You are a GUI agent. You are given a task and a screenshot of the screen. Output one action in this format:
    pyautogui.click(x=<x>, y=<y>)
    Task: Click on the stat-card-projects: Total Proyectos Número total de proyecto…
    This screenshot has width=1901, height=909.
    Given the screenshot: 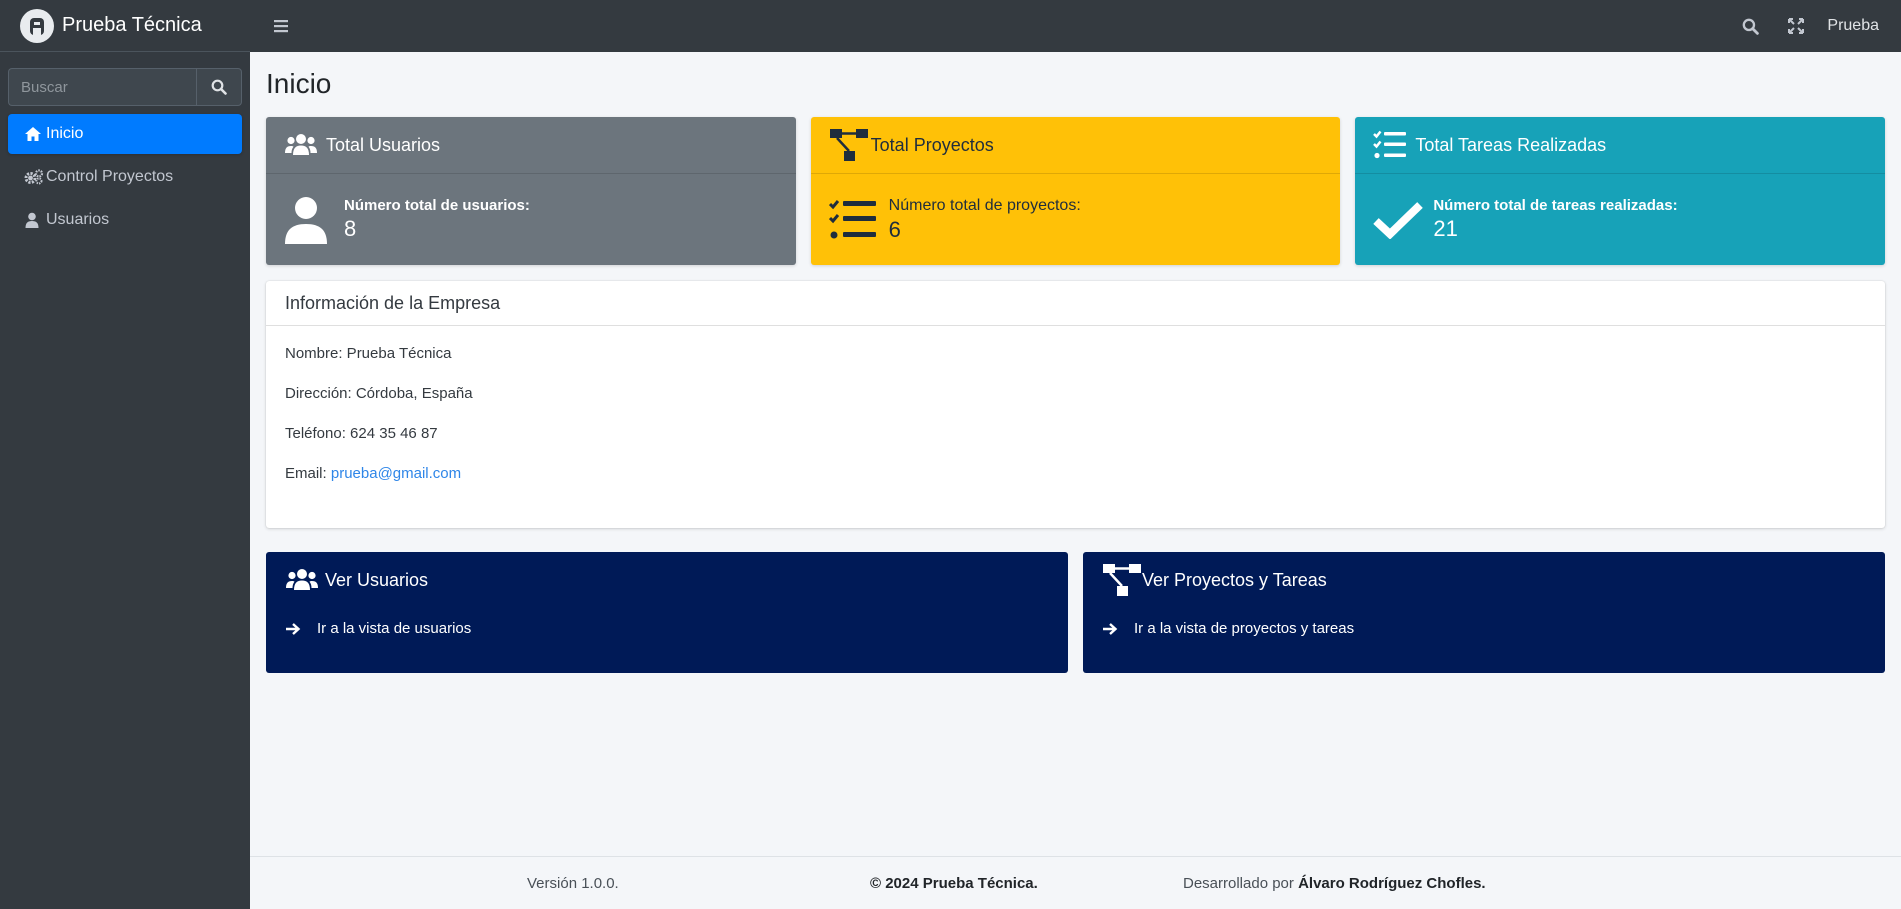 What is the action you would take?
    pyautogui.click(x=1075, y=191)
    